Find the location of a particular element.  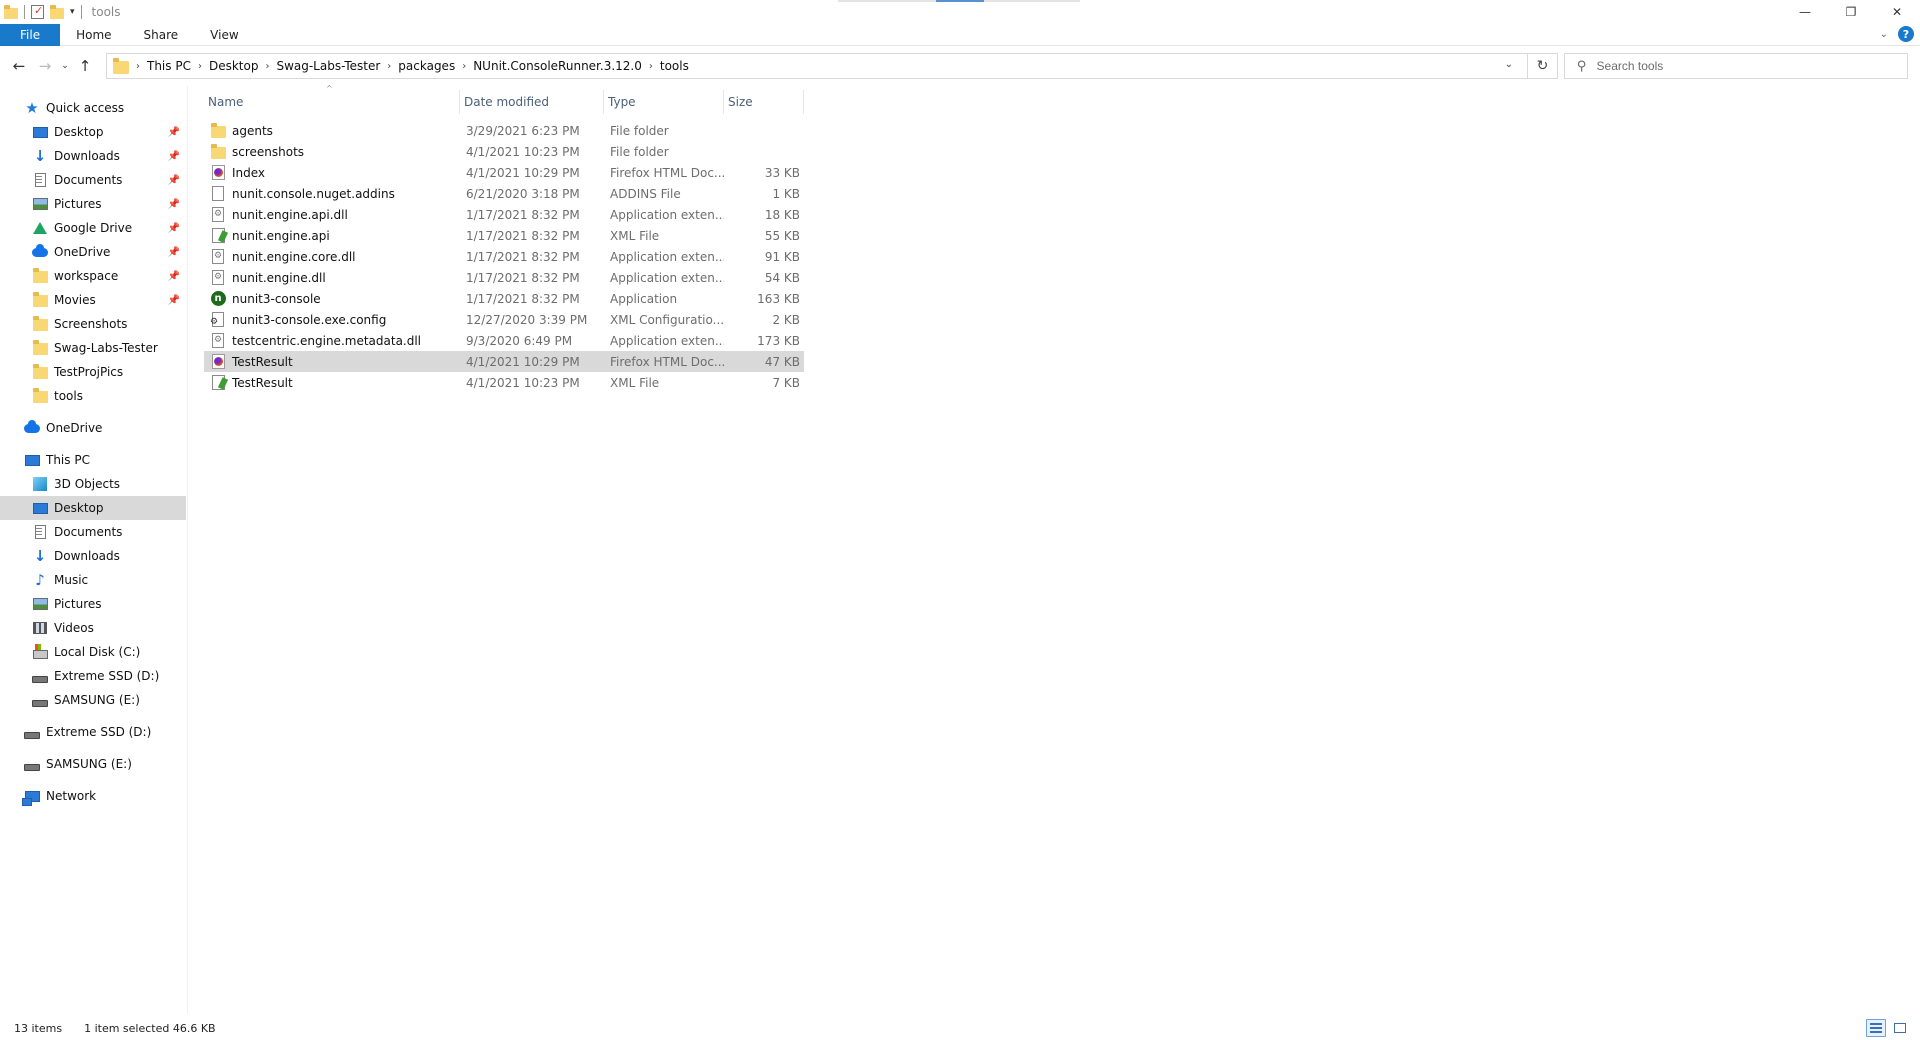

sidebar-item-tools: tools is located at coordinates (93, 396).